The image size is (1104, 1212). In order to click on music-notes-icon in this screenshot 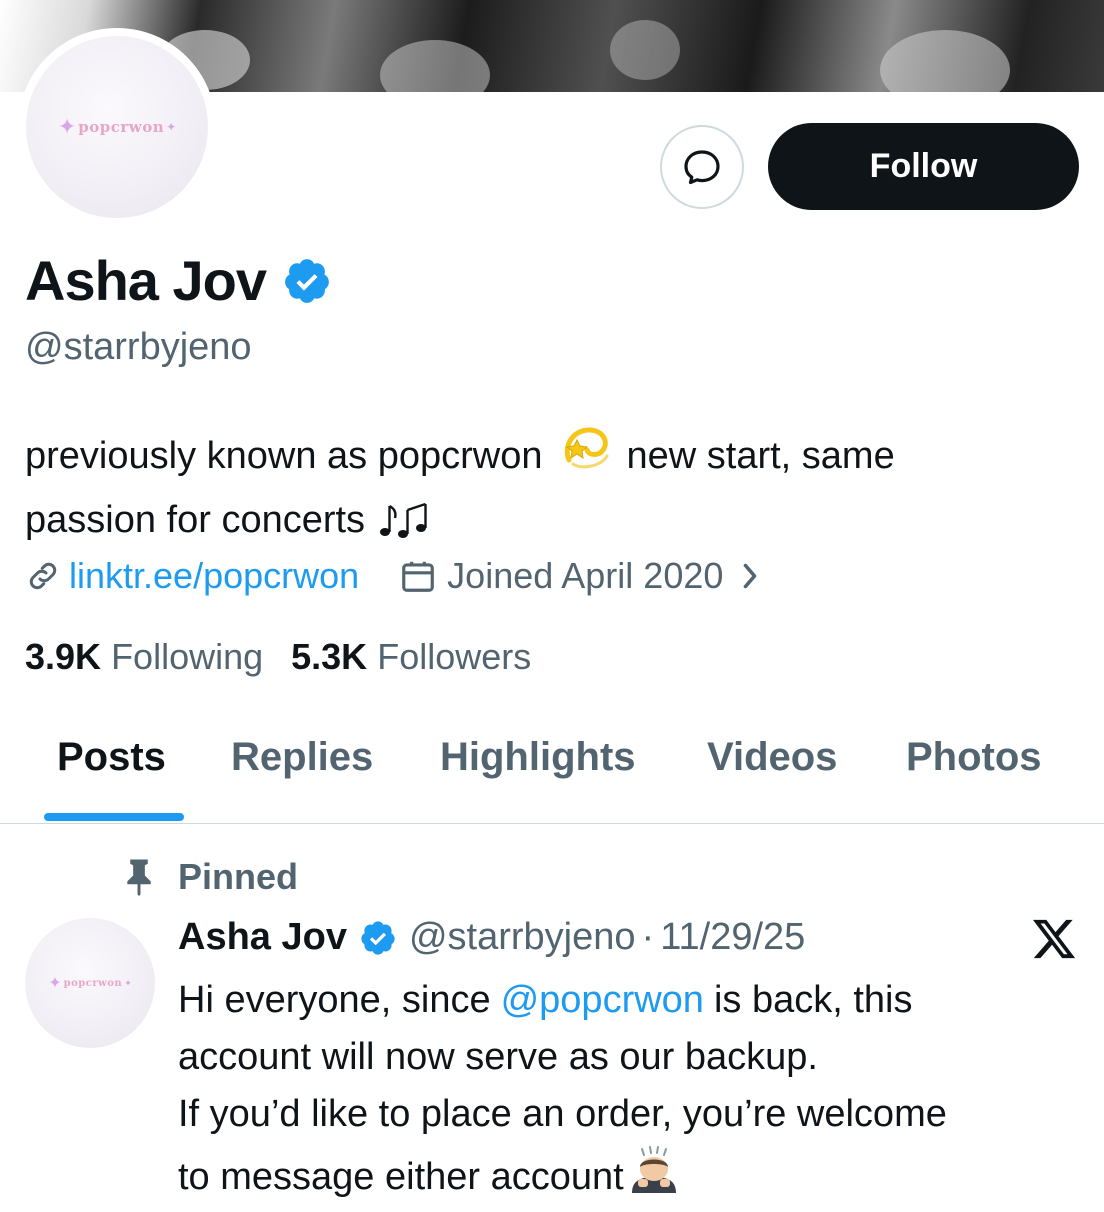, I will do `click(405, 520)`.